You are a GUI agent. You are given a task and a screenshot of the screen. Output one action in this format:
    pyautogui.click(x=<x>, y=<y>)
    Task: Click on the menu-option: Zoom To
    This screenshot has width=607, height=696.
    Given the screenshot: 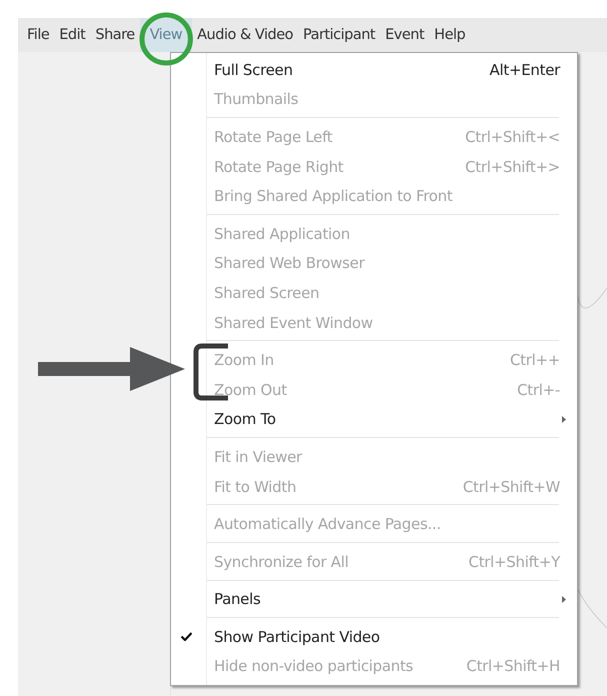 What is the action you would take?
    pyautogui.click(x=245, y=419)
    